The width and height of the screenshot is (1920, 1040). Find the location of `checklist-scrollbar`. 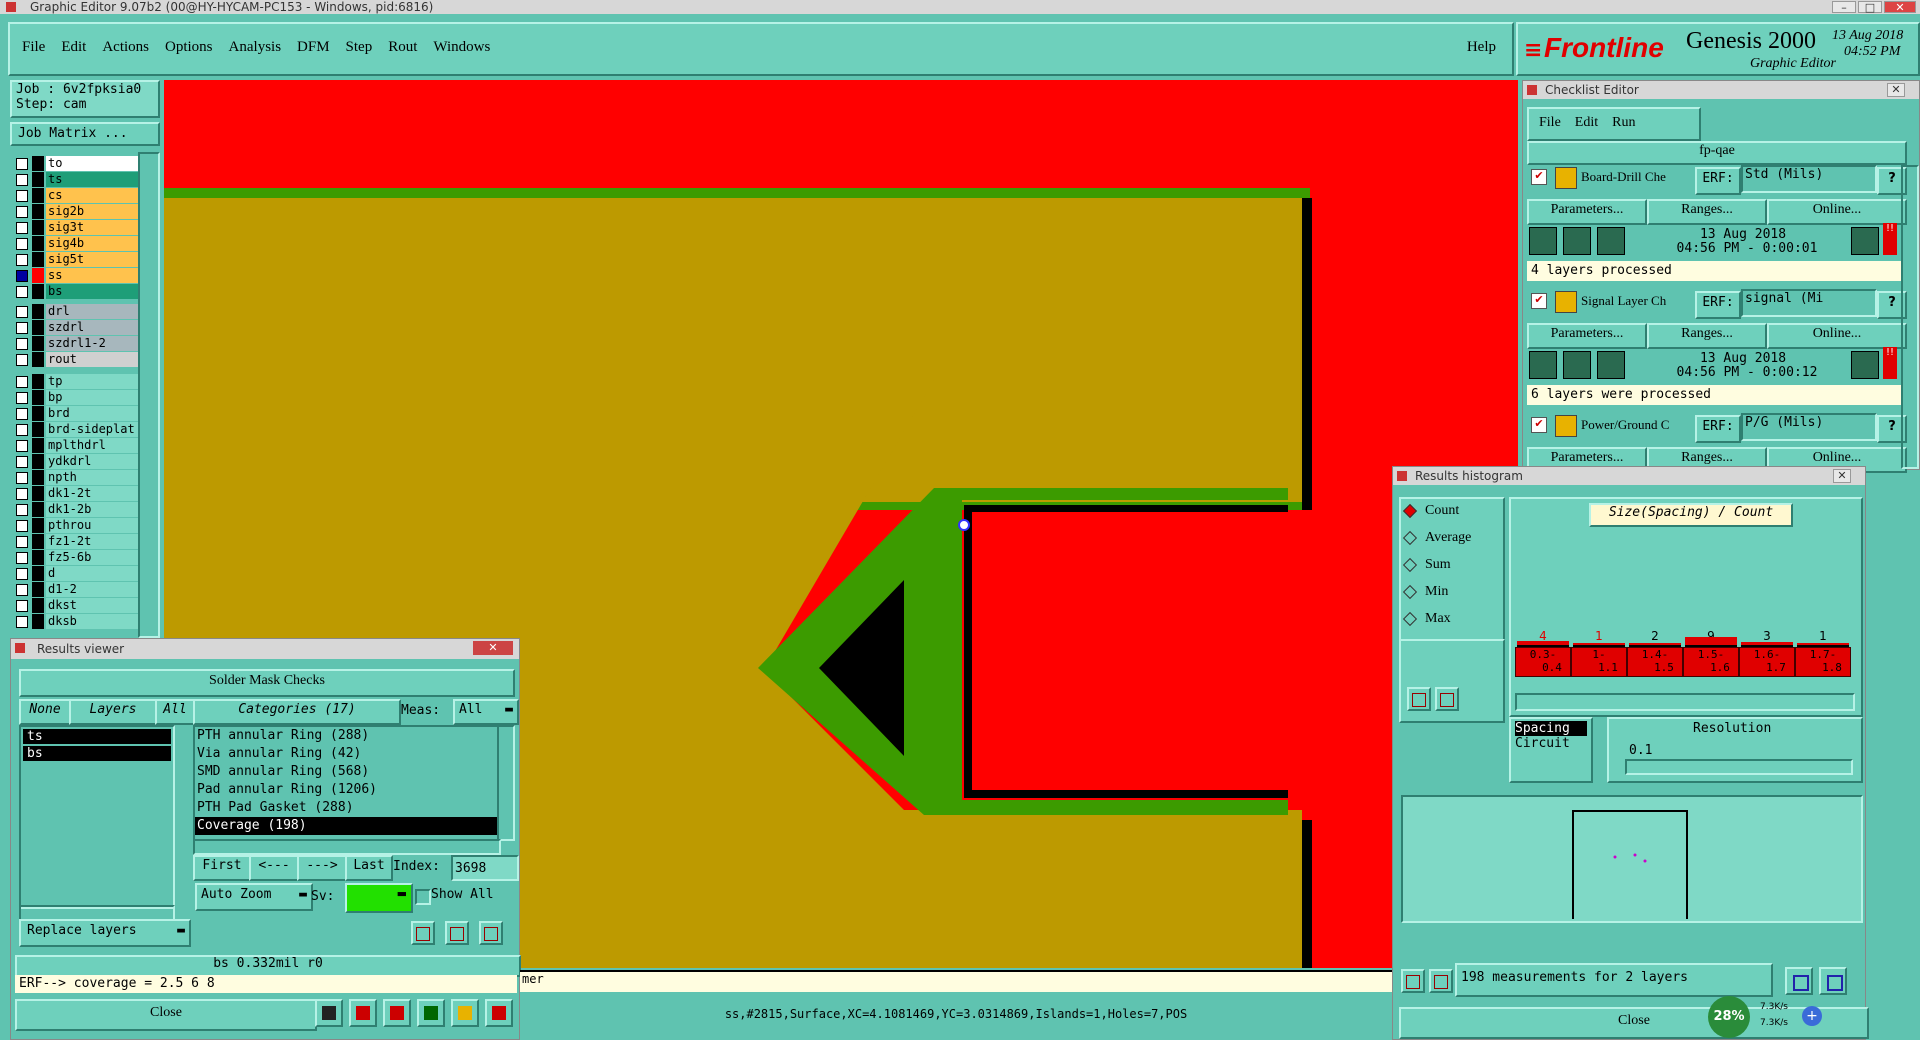

checklist-scrollbar is located at coordinates (1910, 317).